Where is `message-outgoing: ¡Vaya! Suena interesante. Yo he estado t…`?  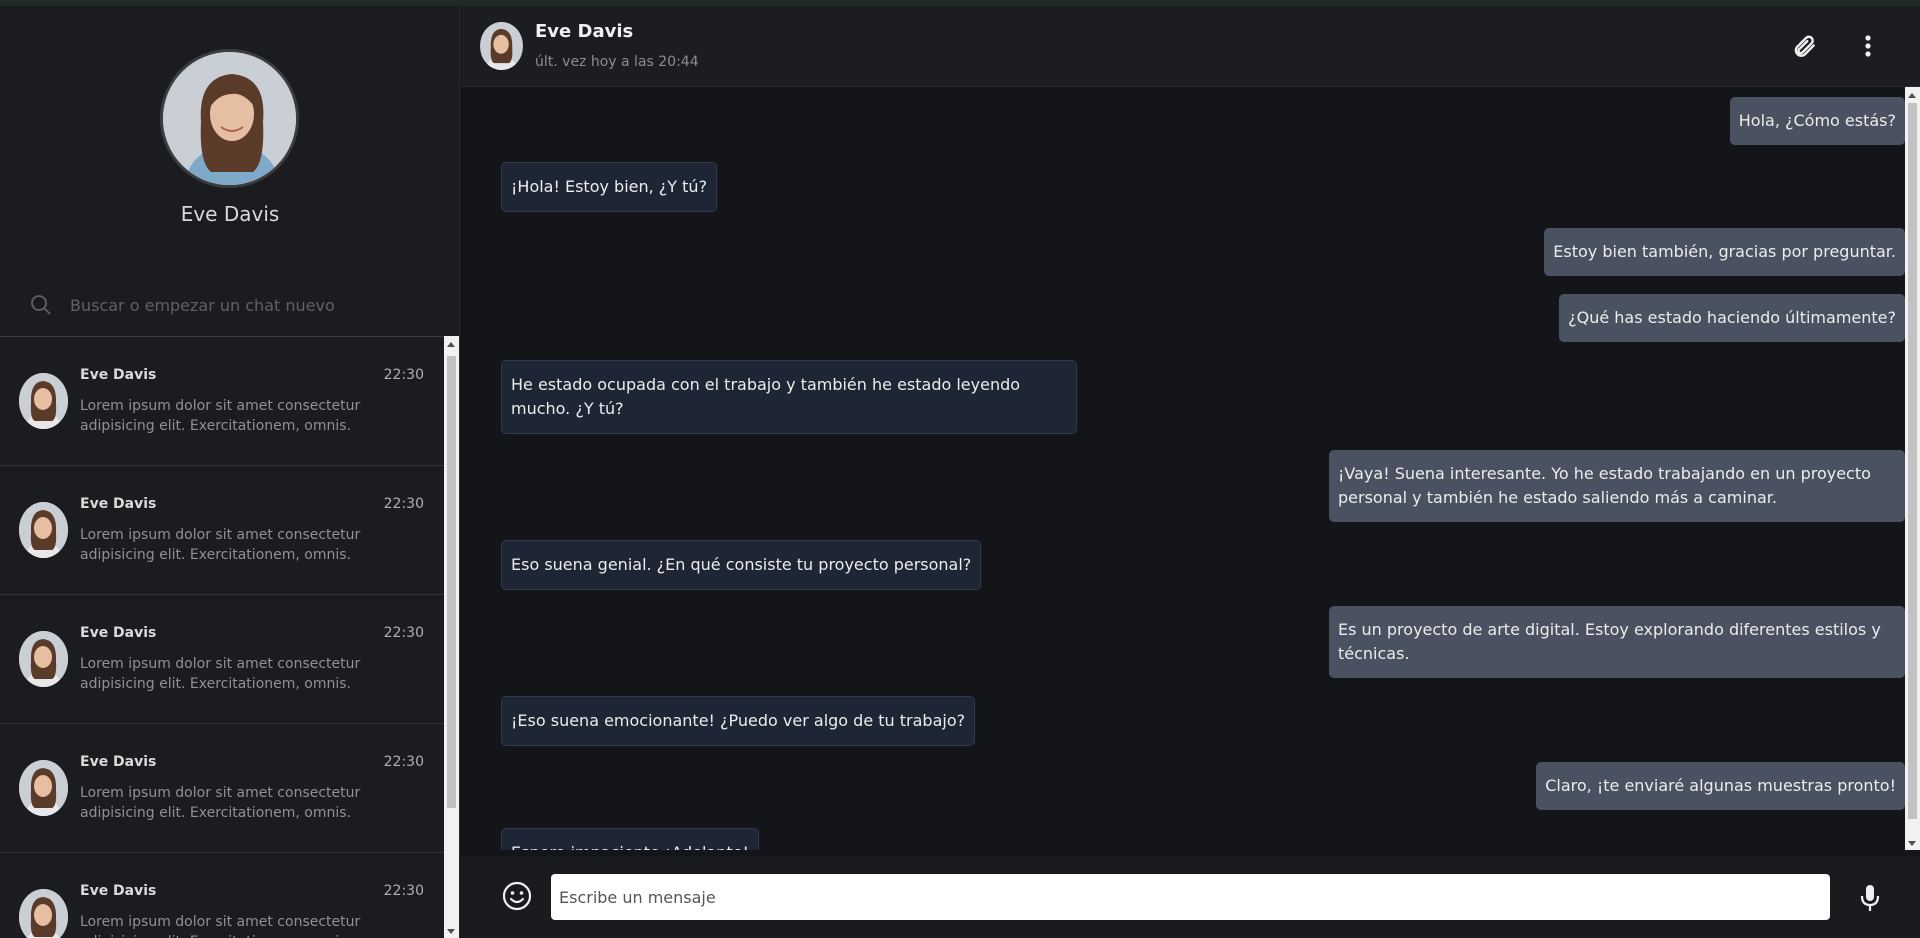 message-outgoing: ¡Vaya! Suena interesante. Yo he estado t… is located at coordinates (1617, 486).